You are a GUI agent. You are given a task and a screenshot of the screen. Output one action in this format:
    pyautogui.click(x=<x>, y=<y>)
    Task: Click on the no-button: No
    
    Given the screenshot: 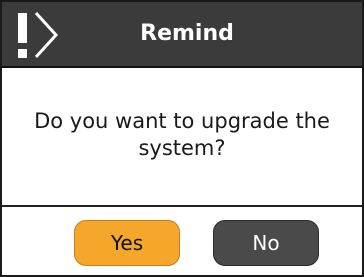 What is the action you would take?
    pyautogui.click(x=266, y=243)
    